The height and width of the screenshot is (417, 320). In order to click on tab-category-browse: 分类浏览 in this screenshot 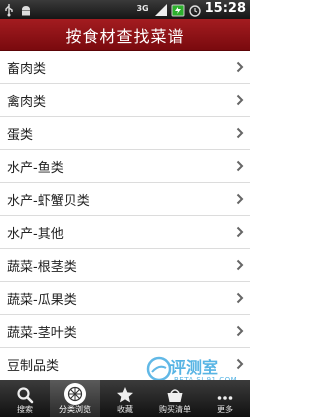, I will do `click(75, 398)`.